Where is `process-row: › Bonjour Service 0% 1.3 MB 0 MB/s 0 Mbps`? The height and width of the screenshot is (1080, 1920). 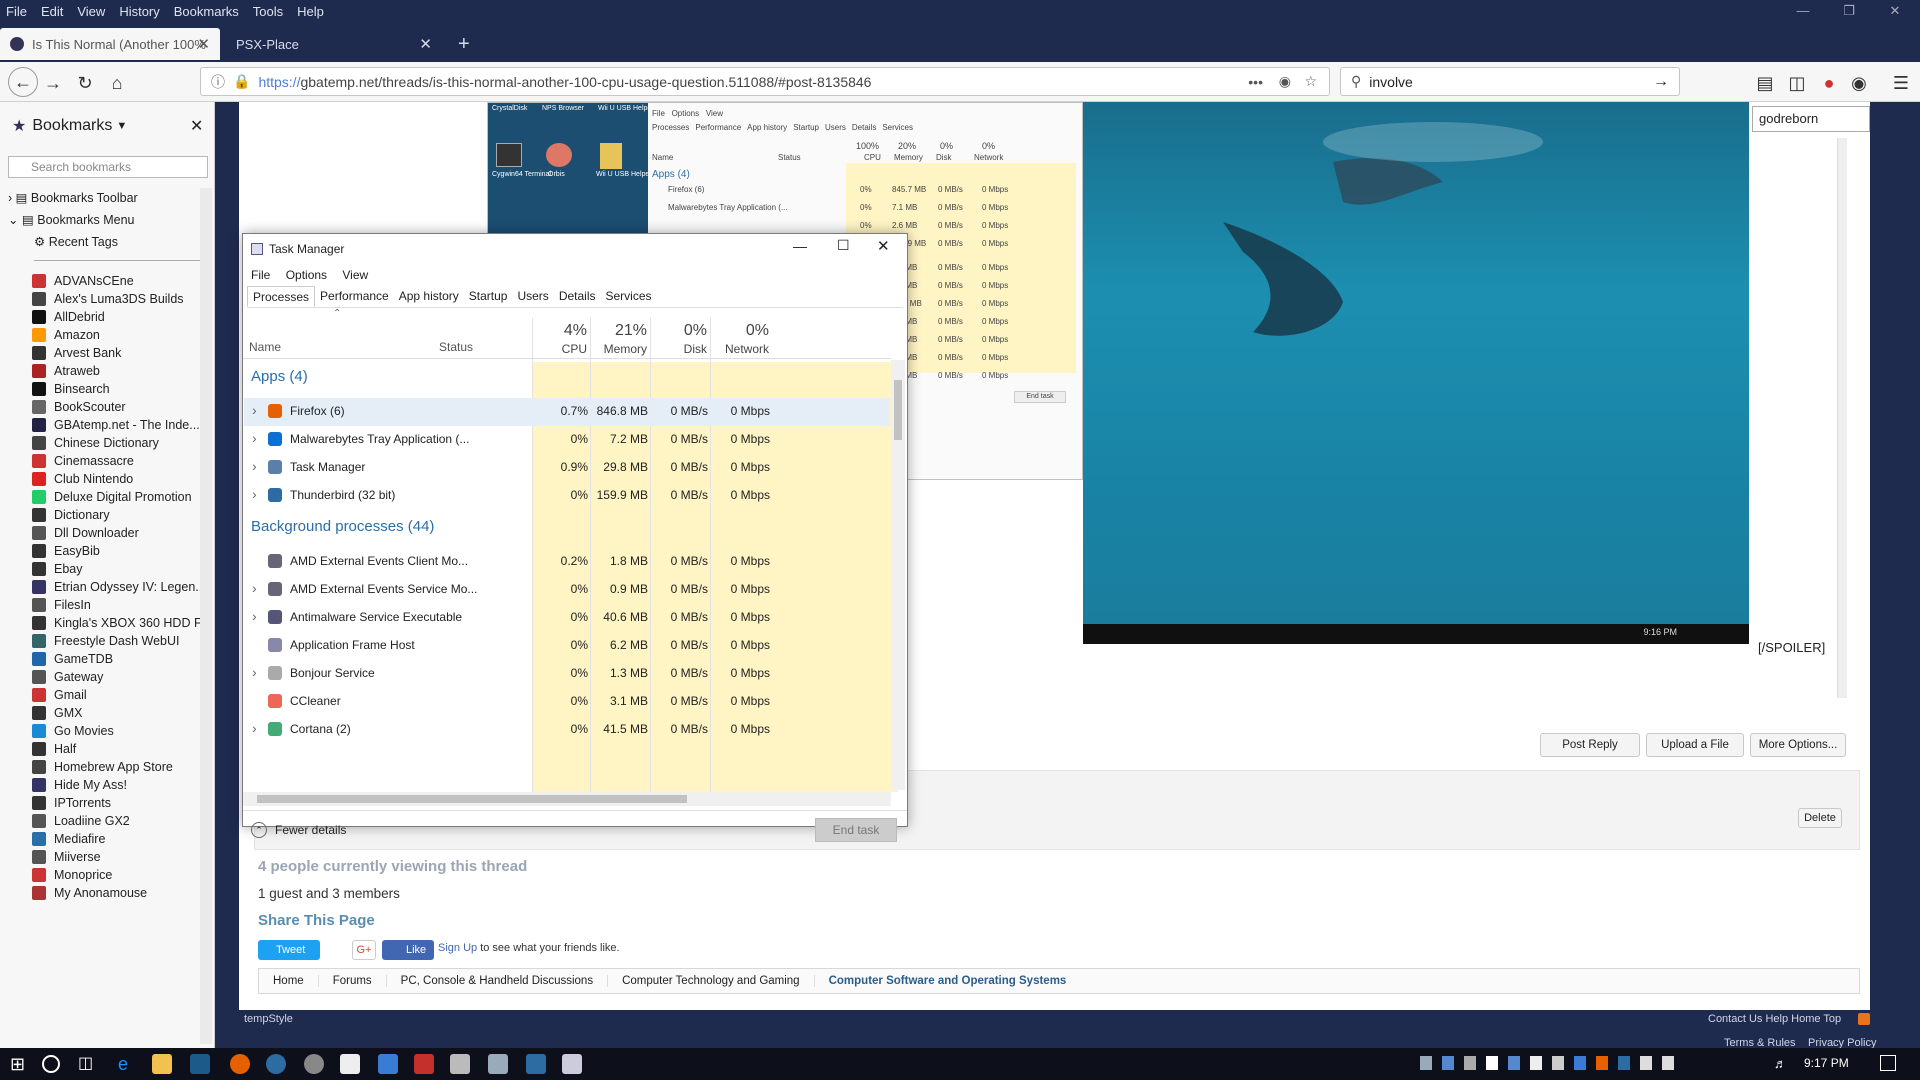 process-row: › Bonjour Service 0% 1.3 MB 0 MB/s 0 Mbps is located at coordinates (567, 674).